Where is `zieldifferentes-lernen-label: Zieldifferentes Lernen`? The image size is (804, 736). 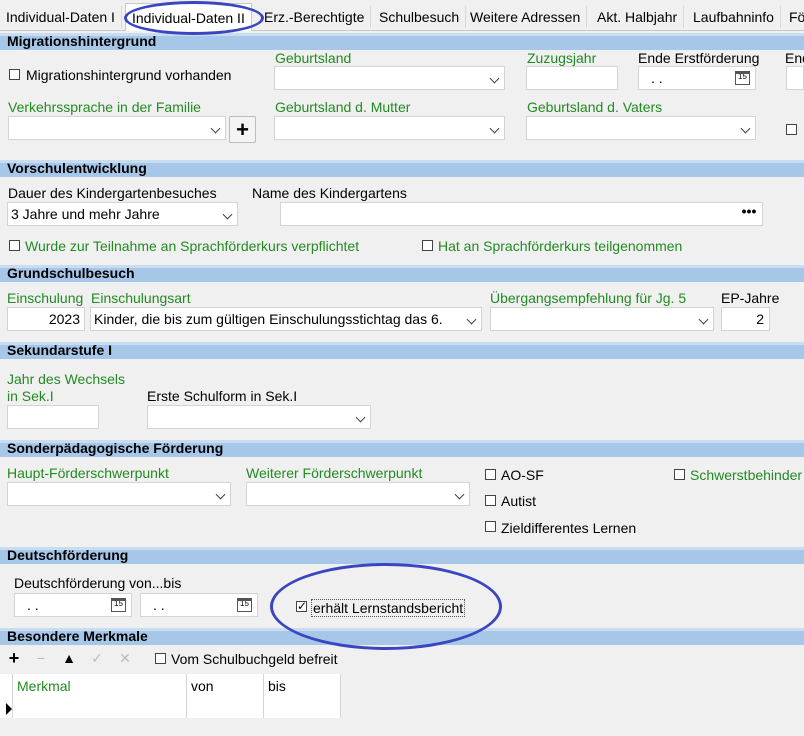 zieldifferentes-lernen-label: Zieldifferentes Lernen is located at coordinates (569, 528).